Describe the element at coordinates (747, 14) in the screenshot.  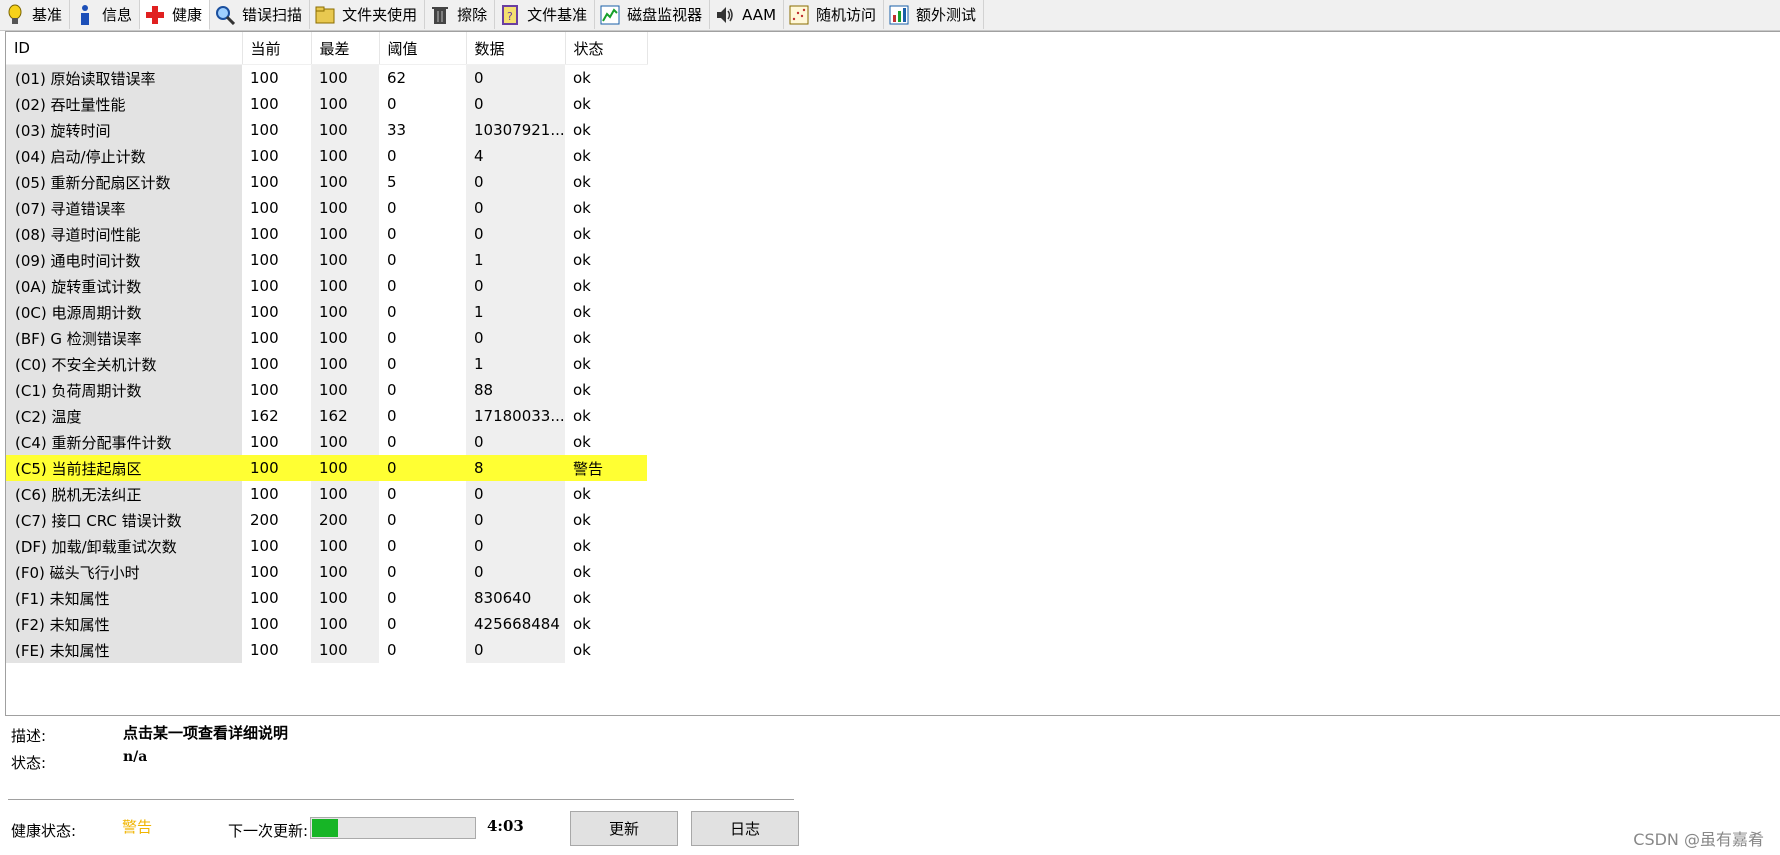
I see `tab-aam: AAM` at that location.